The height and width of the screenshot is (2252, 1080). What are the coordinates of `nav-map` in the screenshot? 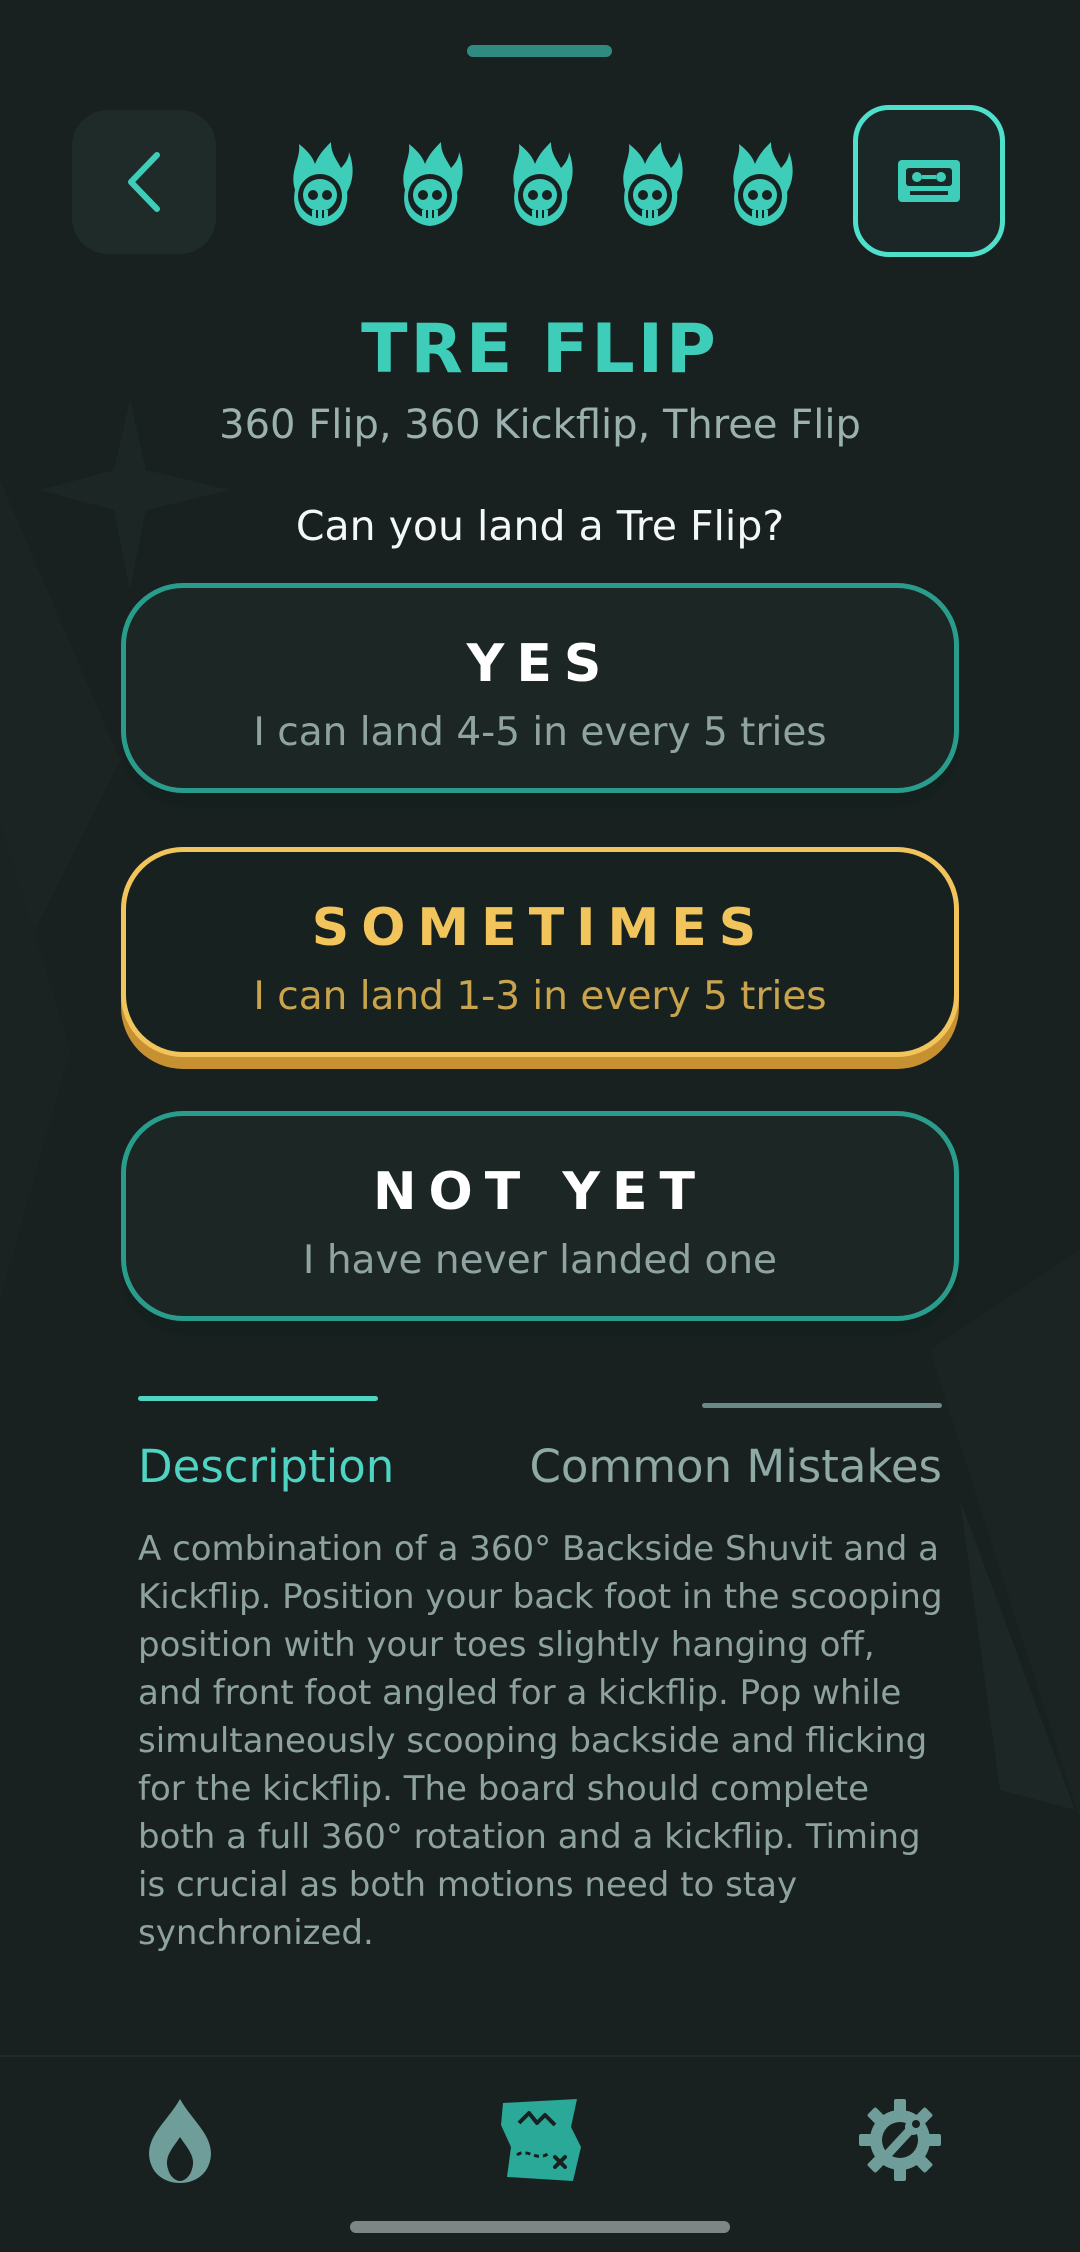 It's located at (540, 2140).